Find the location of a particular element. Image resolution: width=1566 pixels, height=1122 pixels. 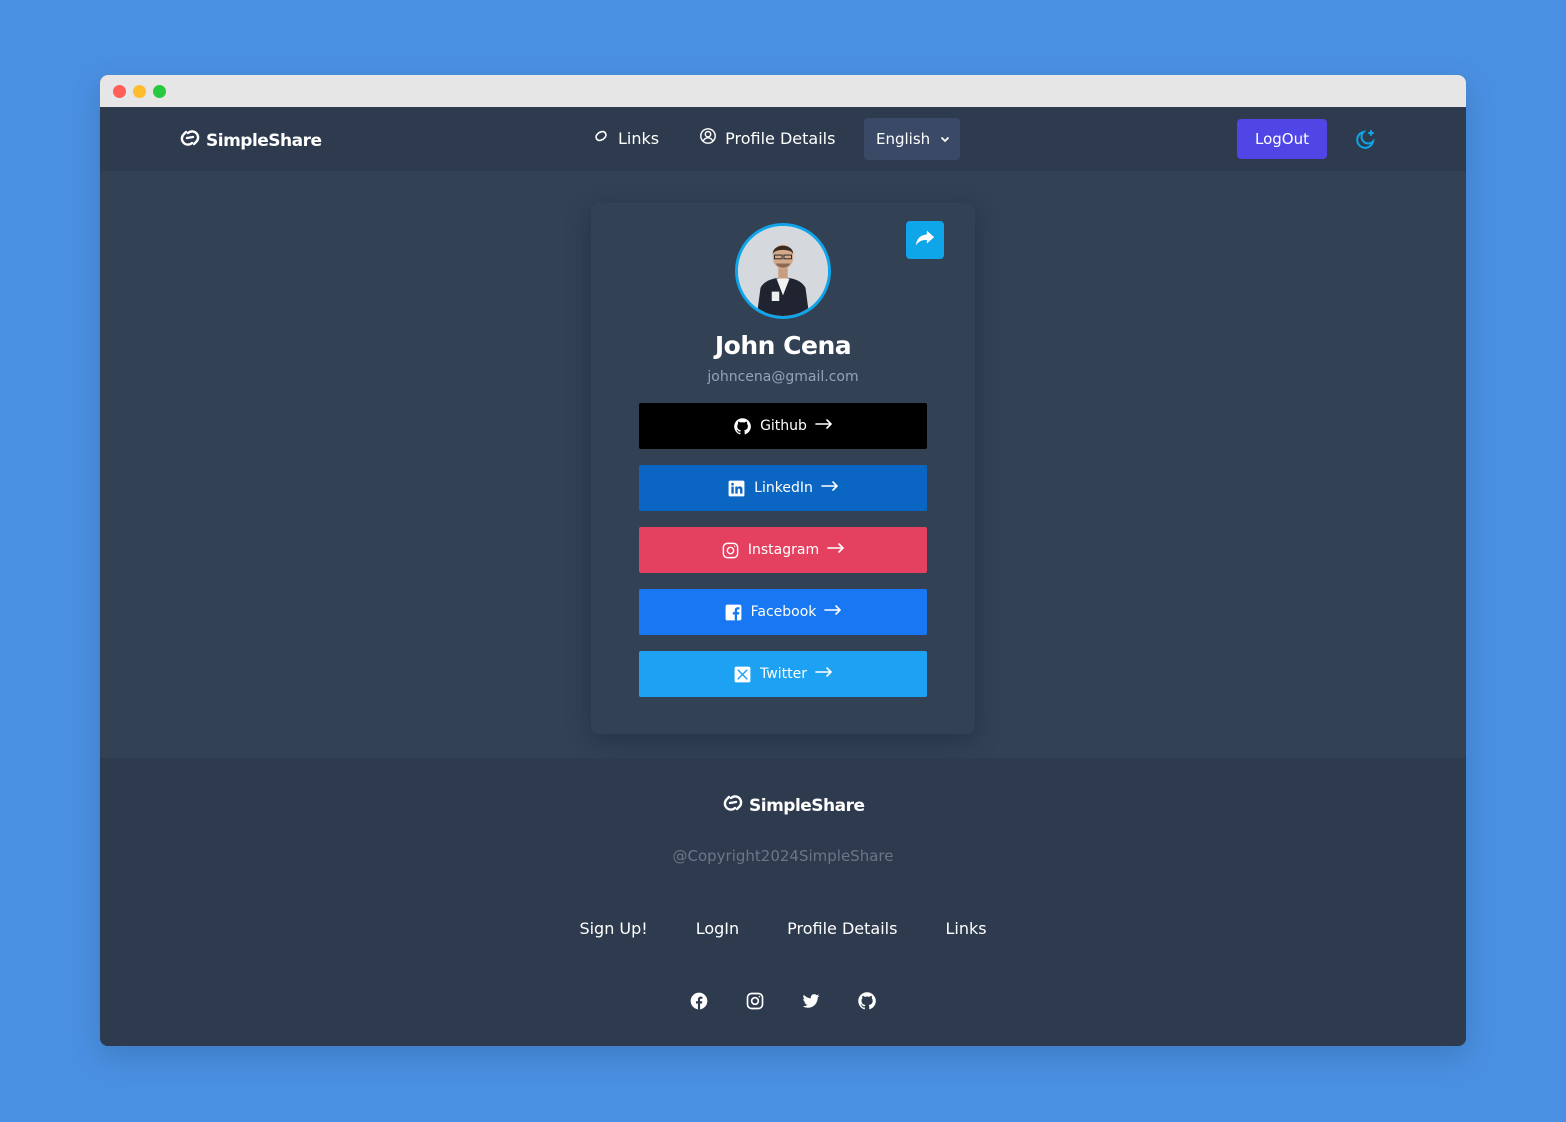

footer-brand-logo: SimpleShare is located at coordinates (792, 805).